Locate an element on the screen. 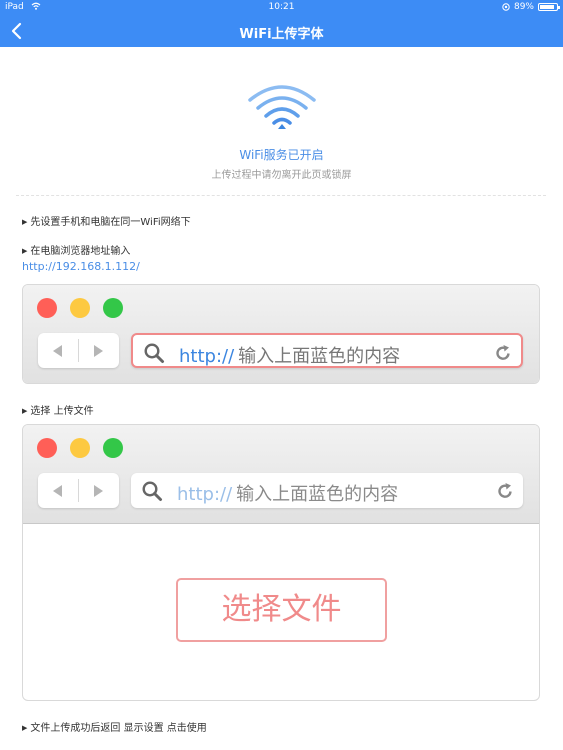 This screenshot has width=563, height=750. address-bar: http://输入上面蓝色的内容 is located at coordinates (327, 490).